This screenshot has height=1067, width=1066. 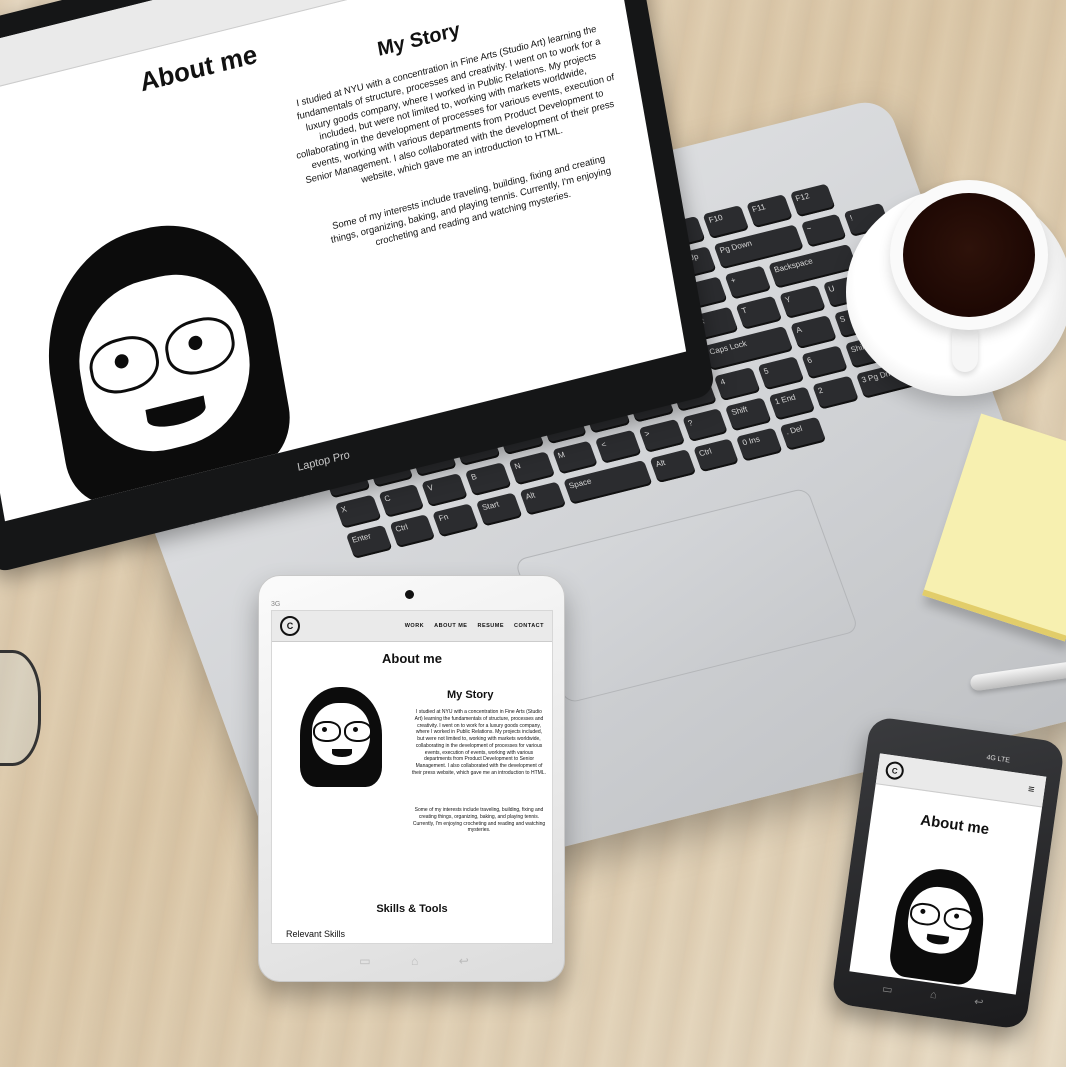 I want to click on phone-page-title: About me, so click(x=955, y=825).